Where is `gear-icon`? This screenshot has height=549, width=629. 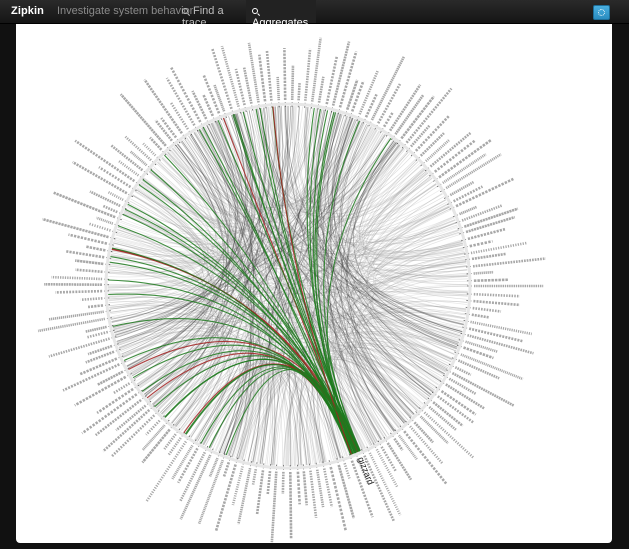
gear-icon is located at coordinates (601, 12).